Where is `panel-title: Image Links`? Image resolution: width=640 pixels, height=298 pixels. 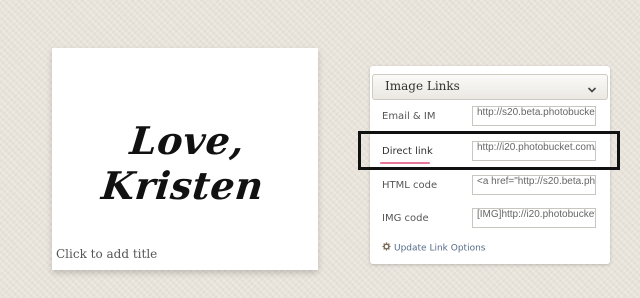 panel-title: Image Links is located at coordinates (422, 86).